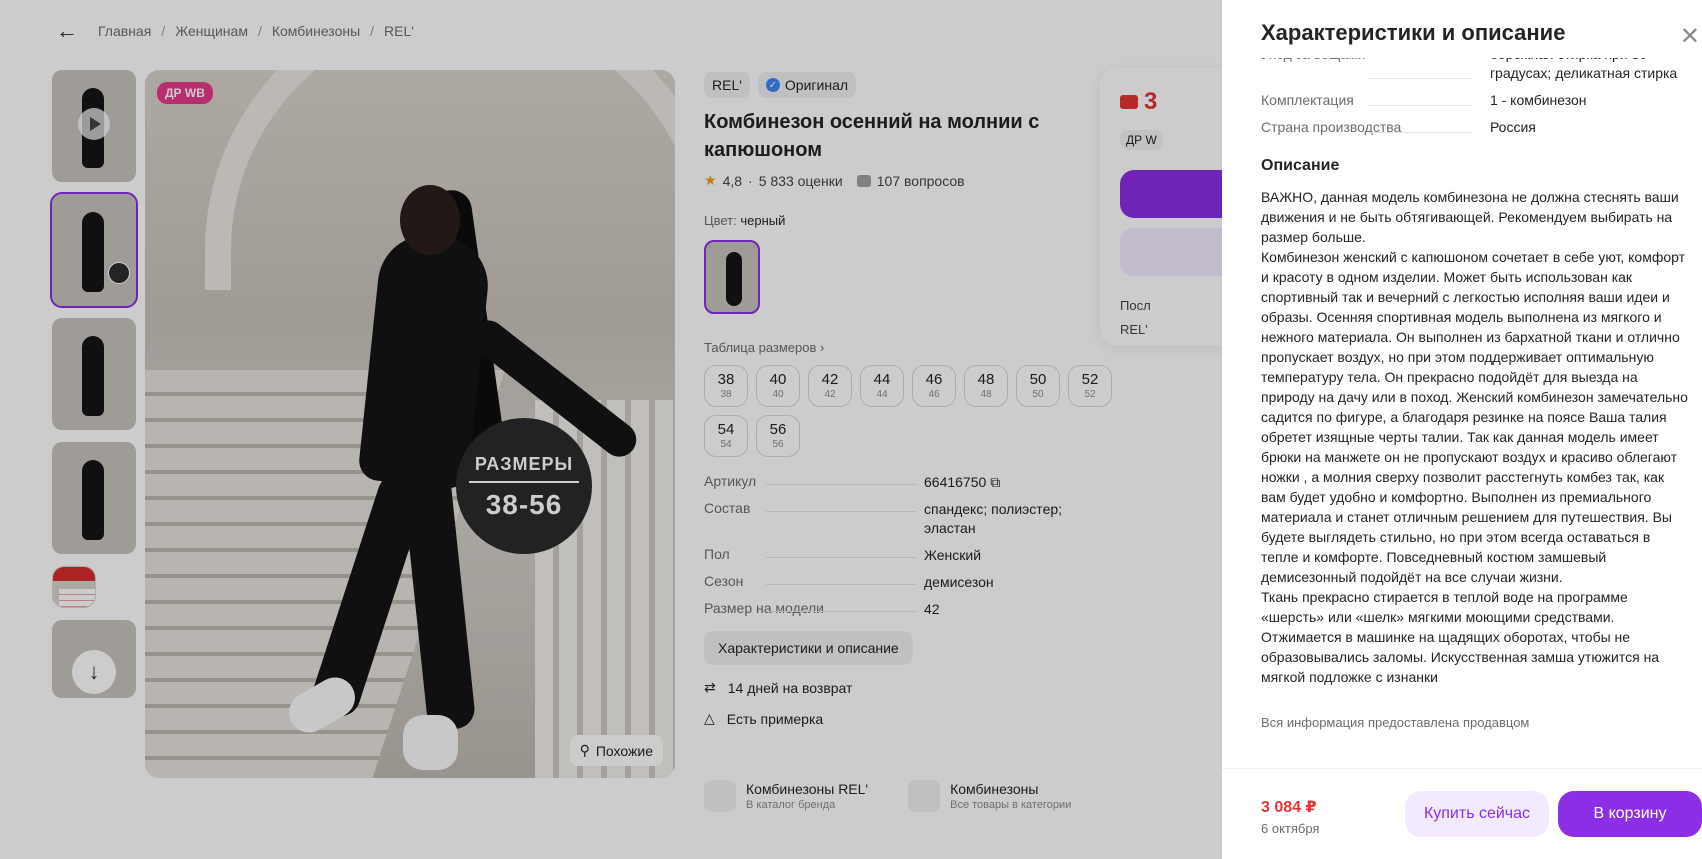 This screenshot has width=1702, height=859. What do you see at coordinates (720, 220) in the screenshot?
I see `color-label-text: Цвет:` at bounding box center [720, 220].